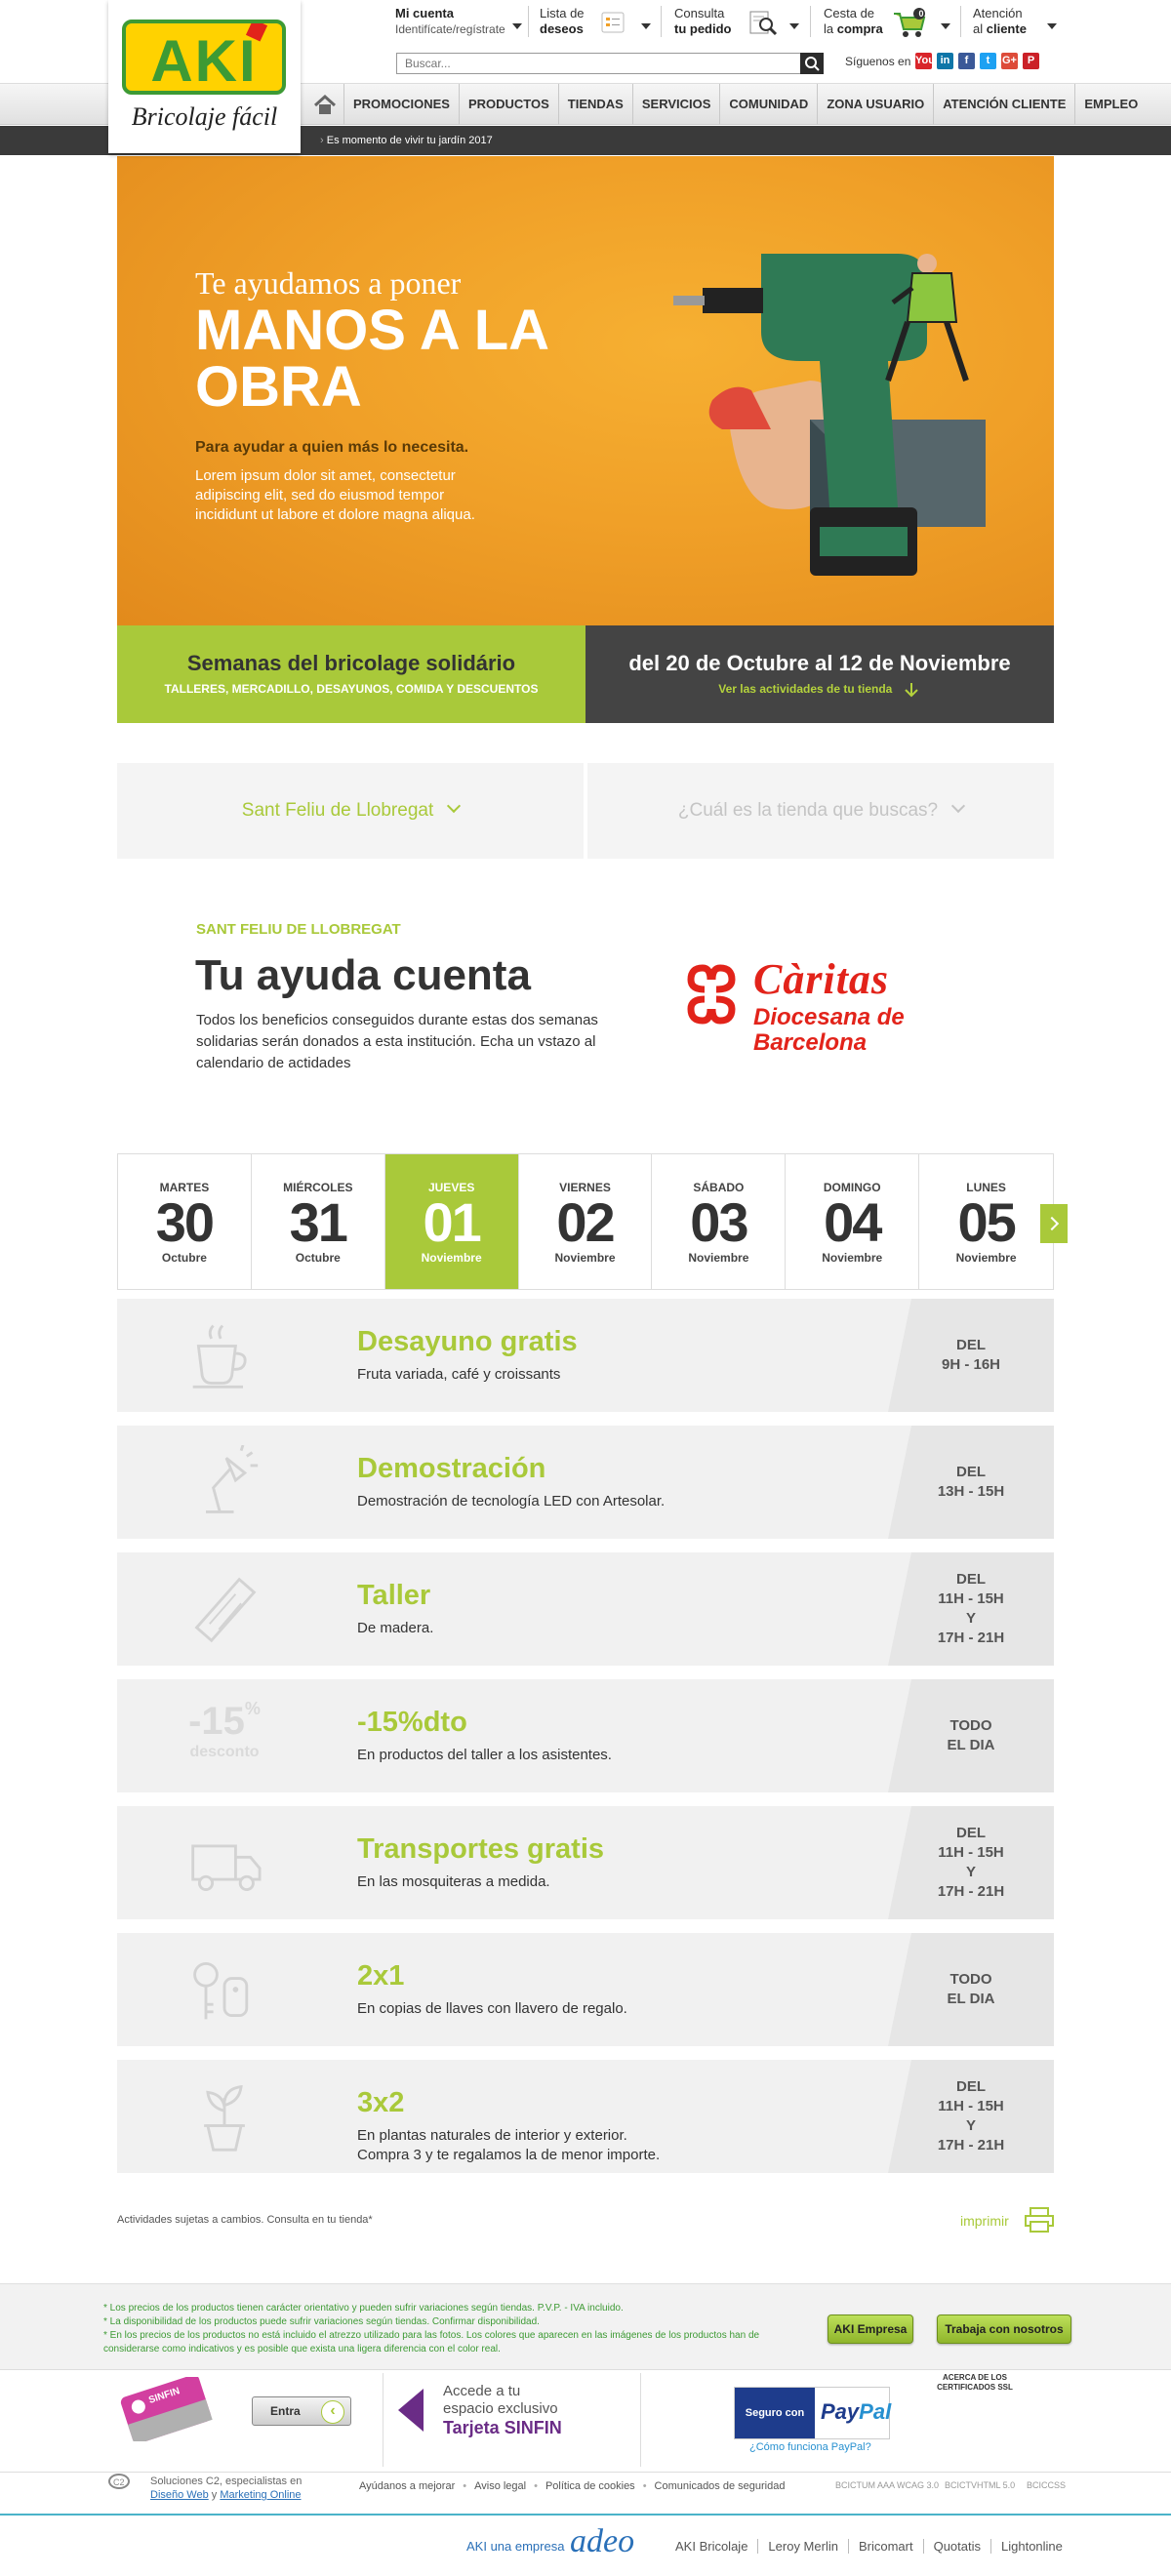 The width and height of the screenshot is (1171, 2576). Describe the element at coordinates (1003, 104) in the screenshot. I see `nav-item-6: ATENCIÓN CLIENTE` at that location.